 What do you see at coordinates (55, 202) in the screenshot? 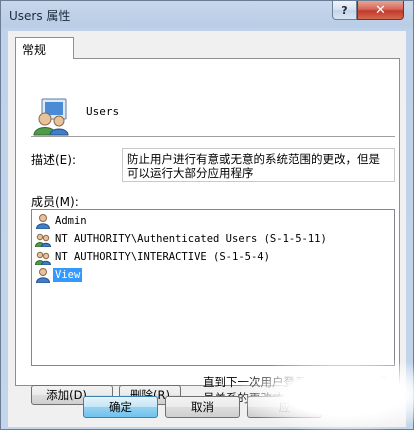
I see `members-label: 成员(M):` at bounding box center [55, 202].